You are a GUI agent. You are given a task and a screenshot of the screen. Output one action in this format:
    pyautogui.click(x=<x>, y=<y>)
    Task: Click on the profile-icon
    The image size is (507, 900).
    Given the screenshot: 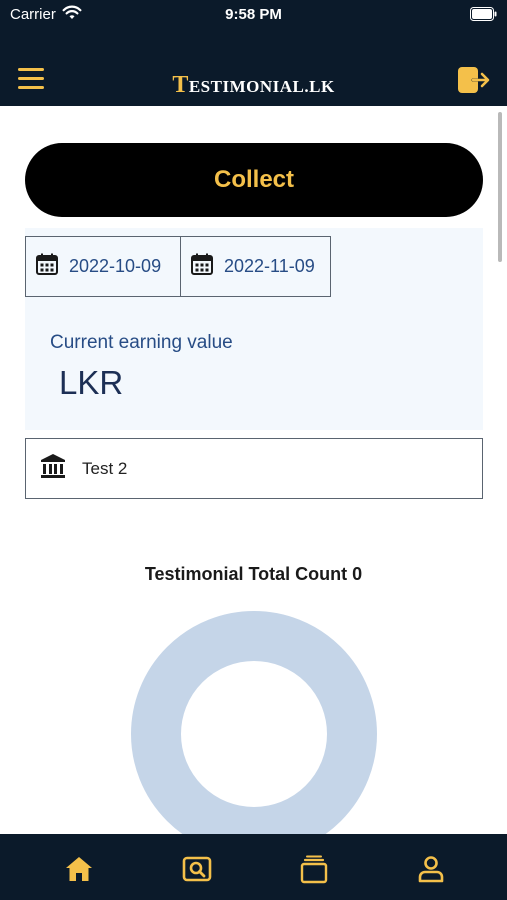 What is the action you would take?
    pyautogui.click(x=431, y=869)
    